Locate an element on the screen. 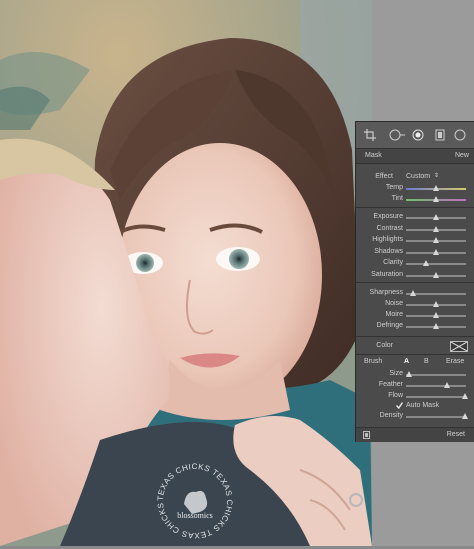 The height and width of the screenshot is (549, 474). slider-row-temp: Temp is located at coordinates (415, 188).